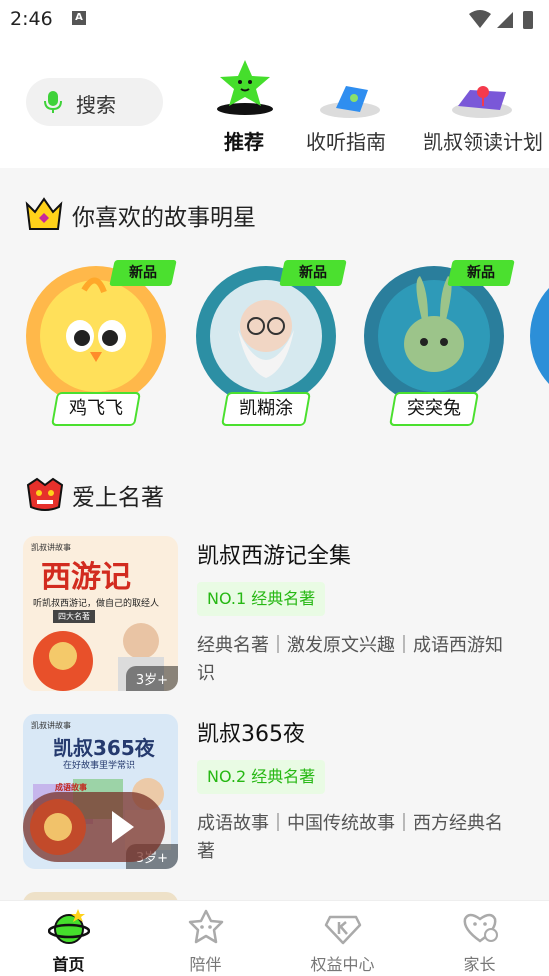 The height and width of the screenshot is (976, 549). What do you see at coordinates (44, 213) in the screenshot?
I see `crown-icon` at bounding box center [44, 213].